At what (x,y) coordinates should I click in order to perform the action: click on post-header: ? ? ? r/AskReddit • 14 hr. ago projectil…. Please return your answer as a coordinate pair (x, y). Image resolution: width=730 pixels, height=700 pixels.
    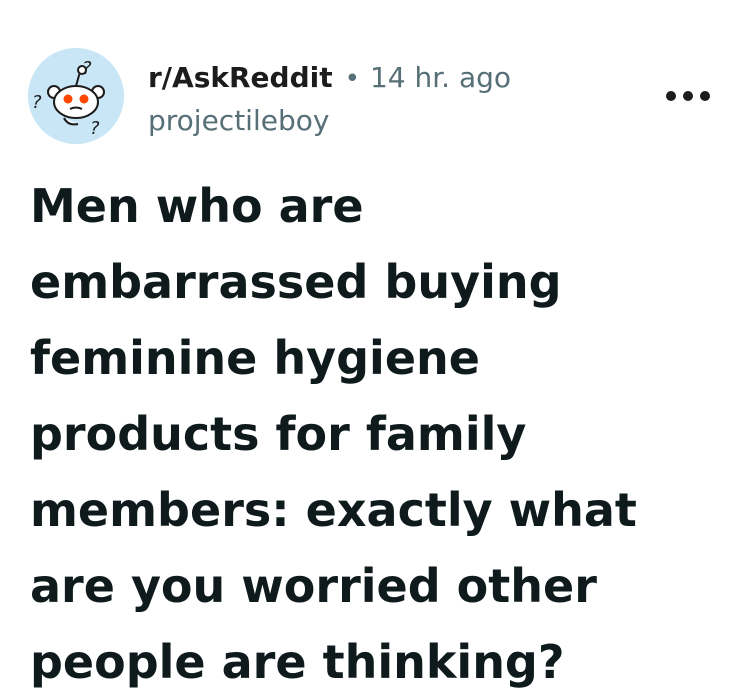
    Looking at the image, I should click on (373, 103).